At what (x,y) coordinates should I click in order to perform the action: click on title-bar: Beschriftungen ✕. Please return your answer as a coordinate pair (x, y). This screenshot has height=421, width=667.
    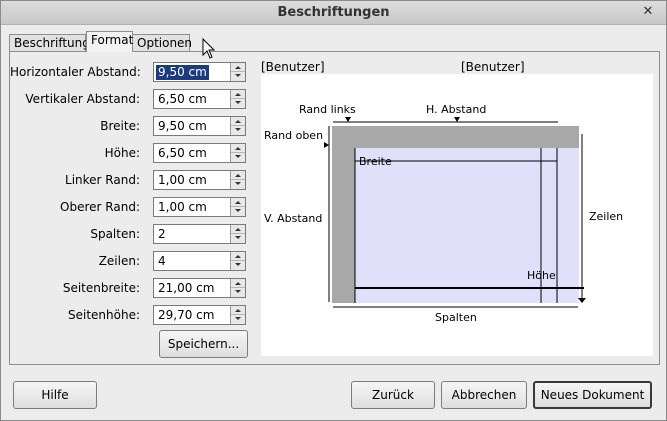
    Looking at the image, I should click on (333, 13).